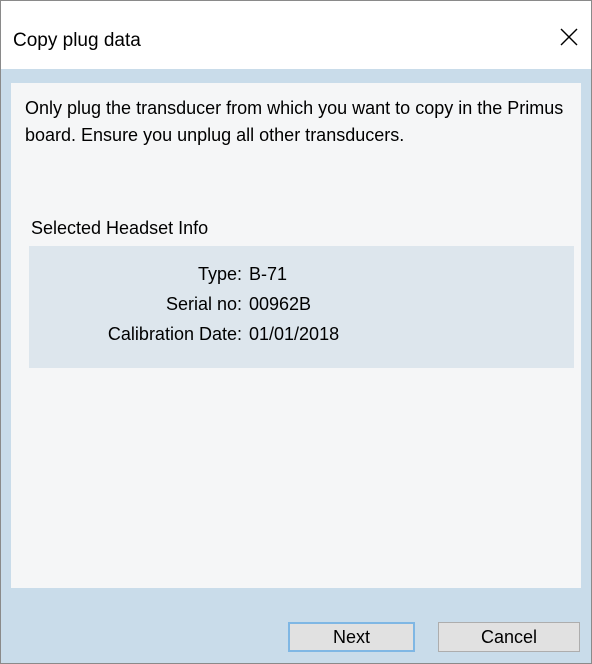 This screenshot has width=592, height=664. Describe the element at coordinates (296, 35) in the screenshot. I see `title-bar: Copy plug data` at that location.